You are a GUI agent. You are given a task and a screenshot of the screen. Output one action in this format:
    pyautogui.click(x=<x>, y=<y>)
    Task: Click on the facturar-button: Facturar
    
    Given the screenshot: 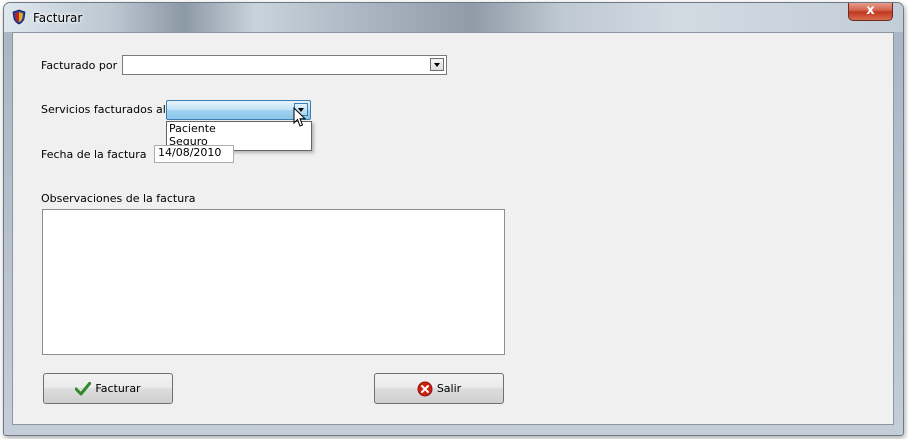 What is the action you would take?
    pyautogui.click(x=108, y=388)
    